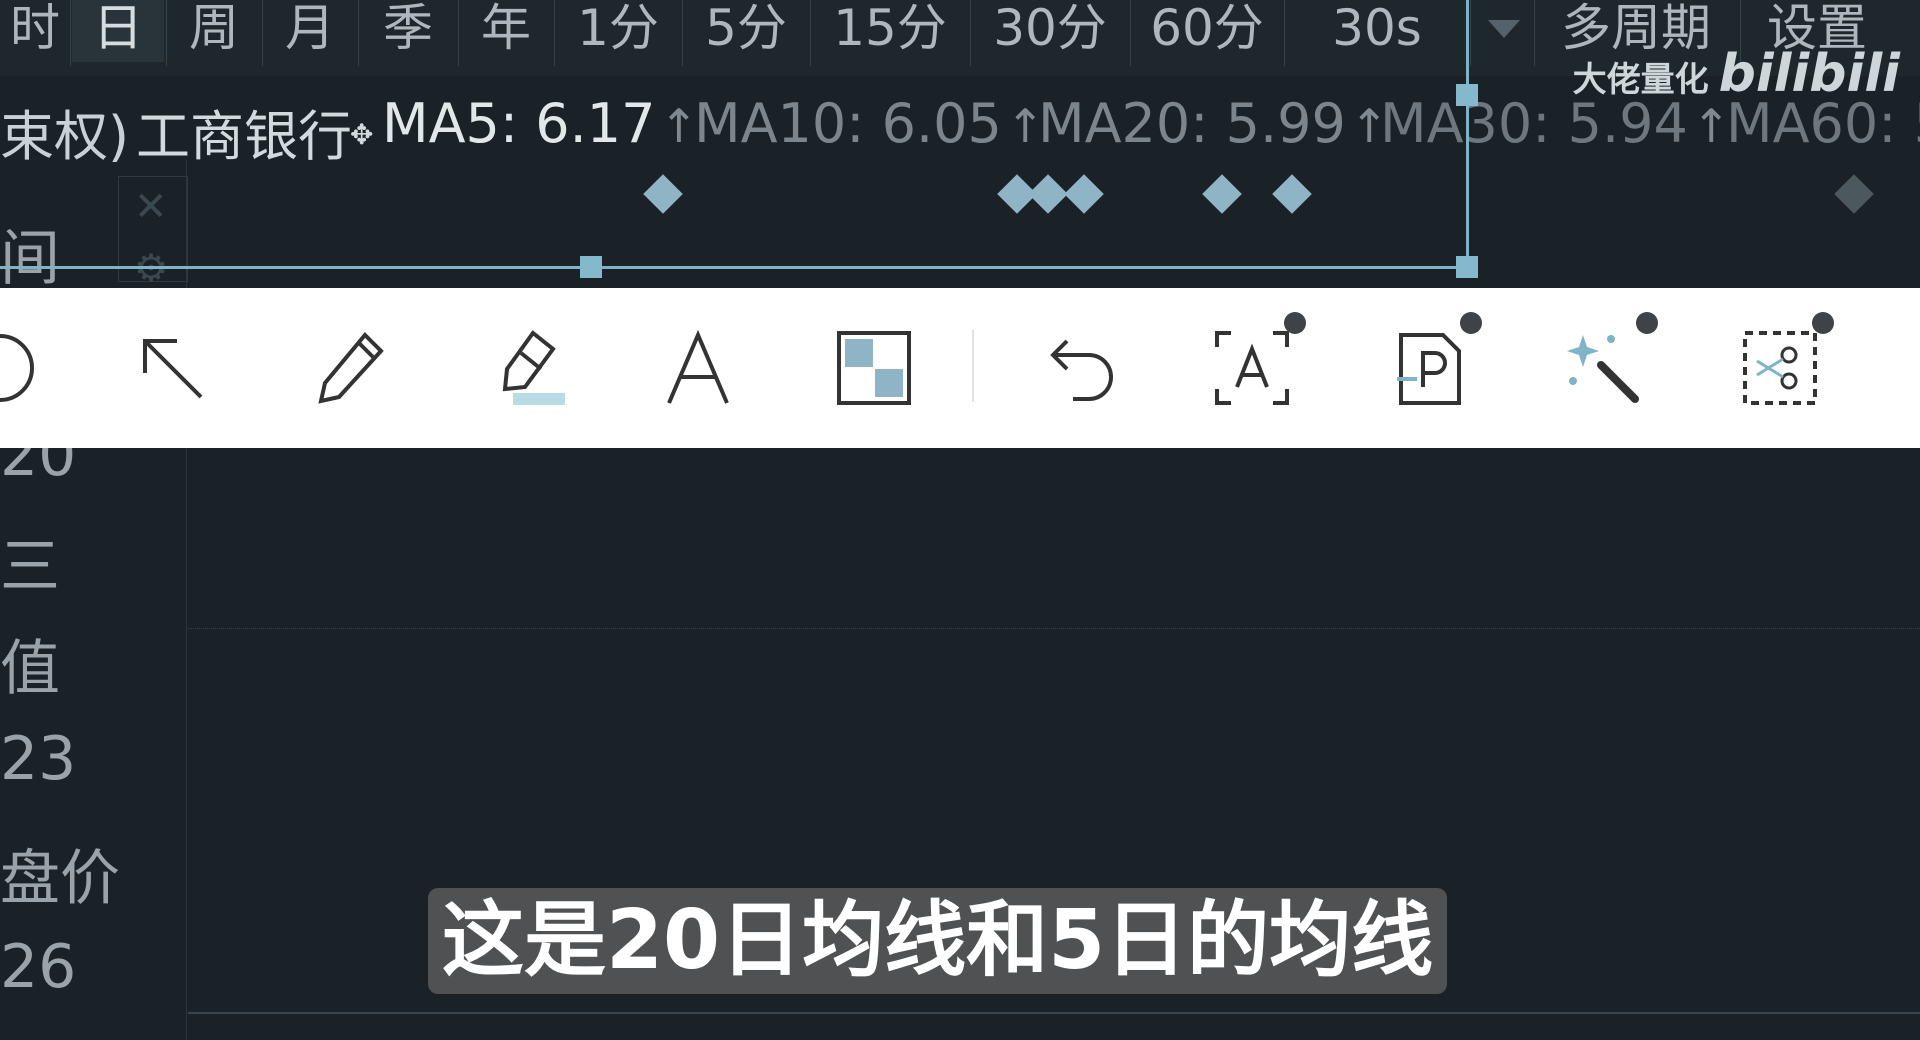 The image size is (1920, 1040). Describe the element at coordinates (30, 259) in the screenshot. I see `left-label-time: 间` at that location.